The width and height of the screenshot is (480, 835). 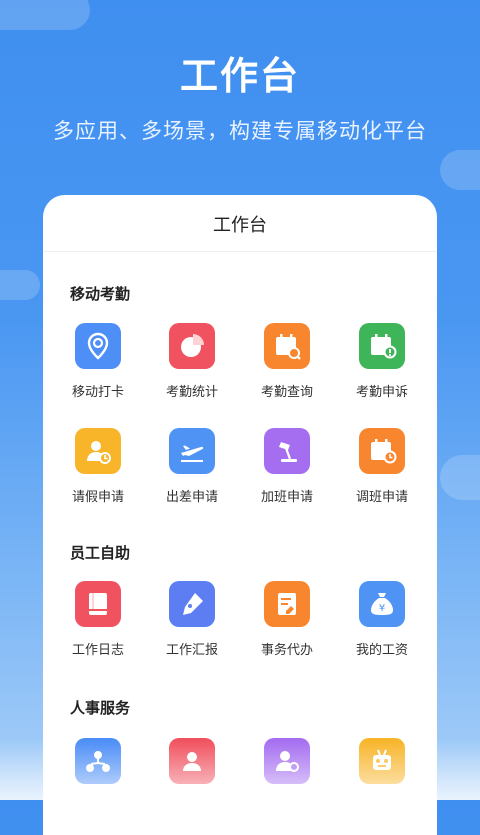 I want to click on app-shift-change: 调班申请, so click(x=382, y=466).